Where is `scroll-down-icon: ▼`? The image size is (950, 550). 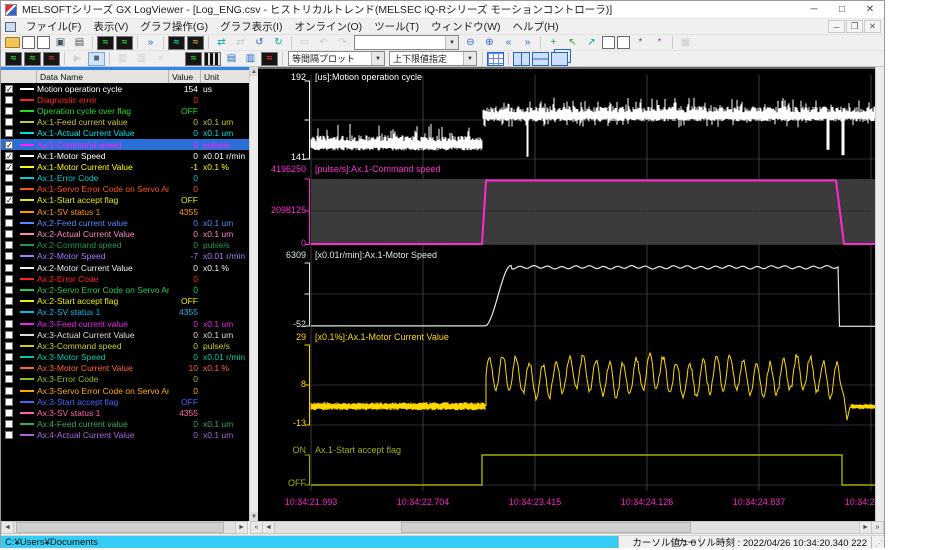 scroll-down-icon: ▼ is located at coordinates (254, 516).